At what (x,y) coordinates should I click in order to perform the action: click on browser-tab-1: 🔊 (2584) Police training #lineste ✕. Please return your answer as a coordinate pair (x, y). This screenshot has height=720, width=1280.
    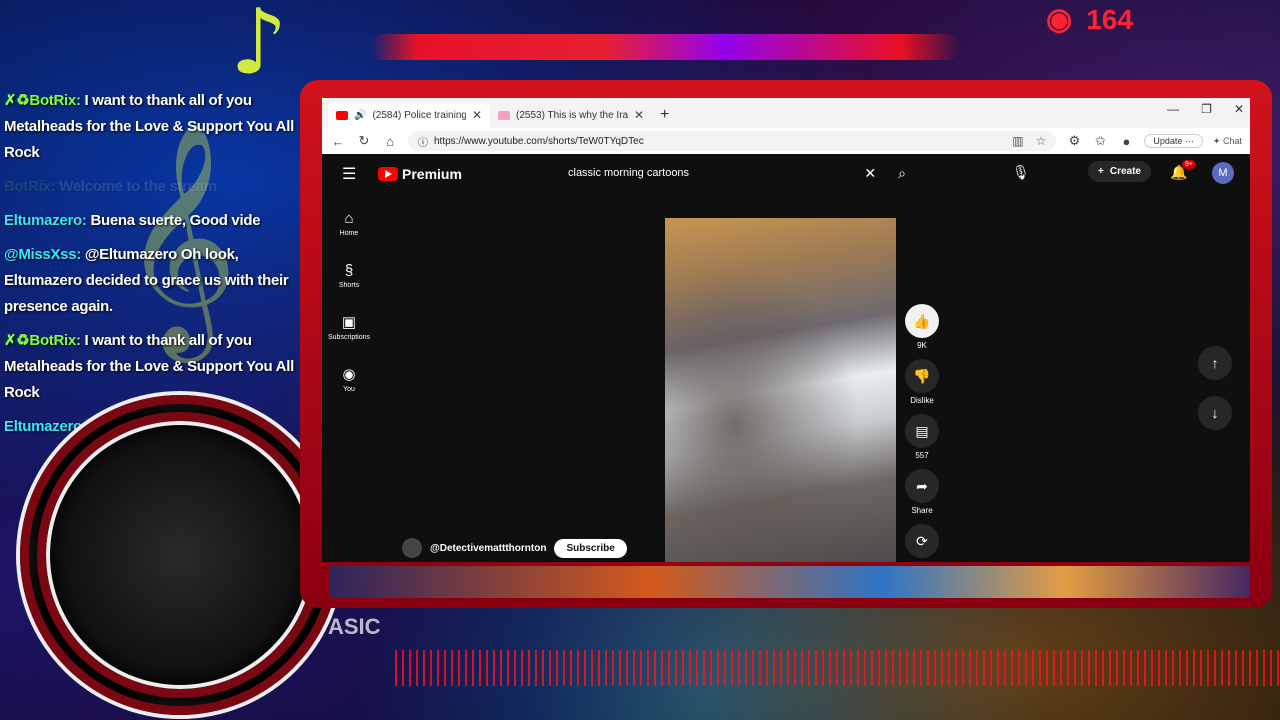
    Looking at the image, I should click on (409, 115).